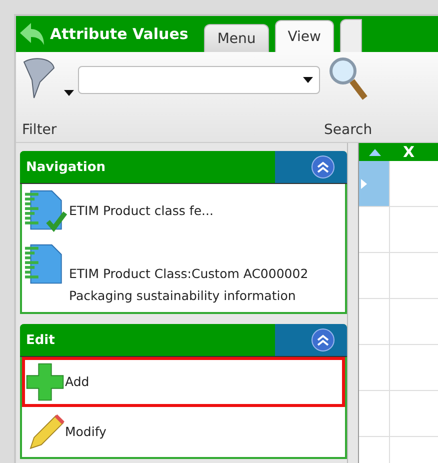  I want to click on row-pointer-icon, so click(364, 183).